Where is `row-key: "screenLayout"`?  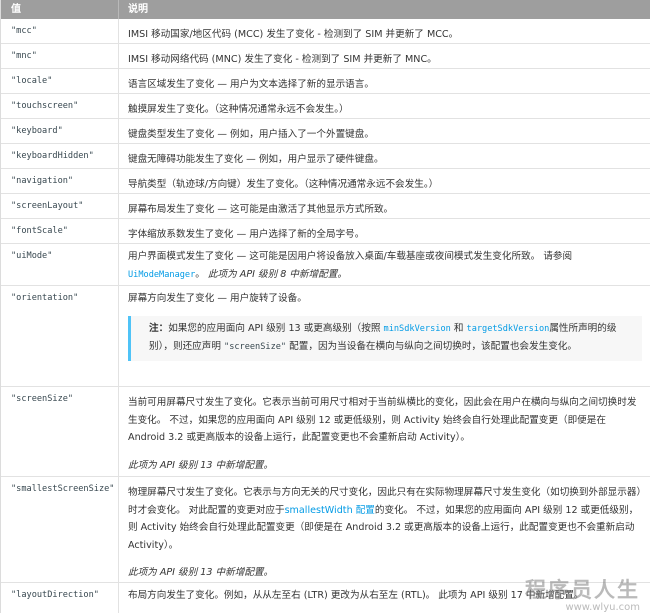 row-key: "screenLayout" is located at coordinates (60, 206).